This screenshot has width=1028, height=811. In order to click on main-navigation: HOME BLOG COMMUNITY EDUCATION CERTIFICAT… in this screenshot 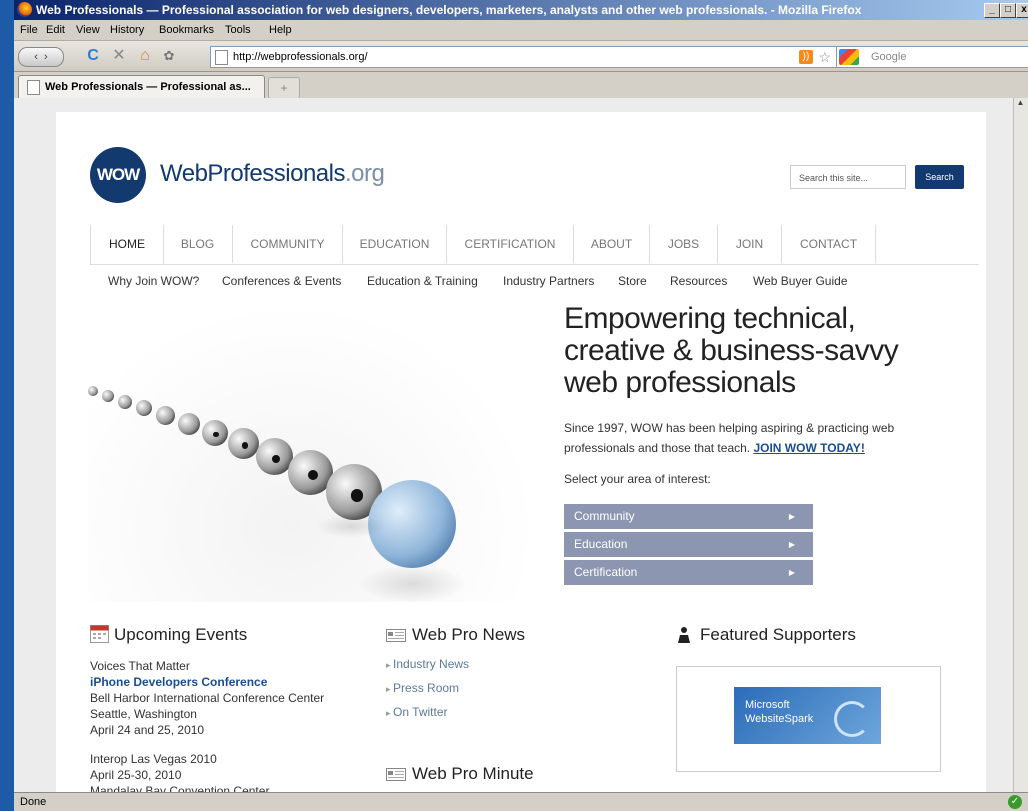, I will do `click(534, 245)`.